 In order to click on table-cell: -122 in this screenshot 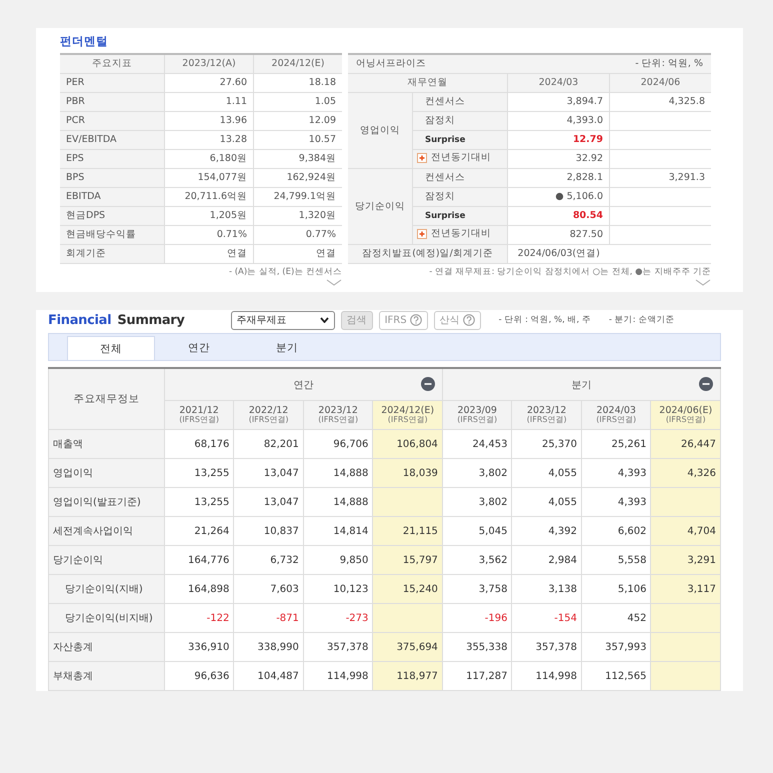, I will do `click(199, 618)`.